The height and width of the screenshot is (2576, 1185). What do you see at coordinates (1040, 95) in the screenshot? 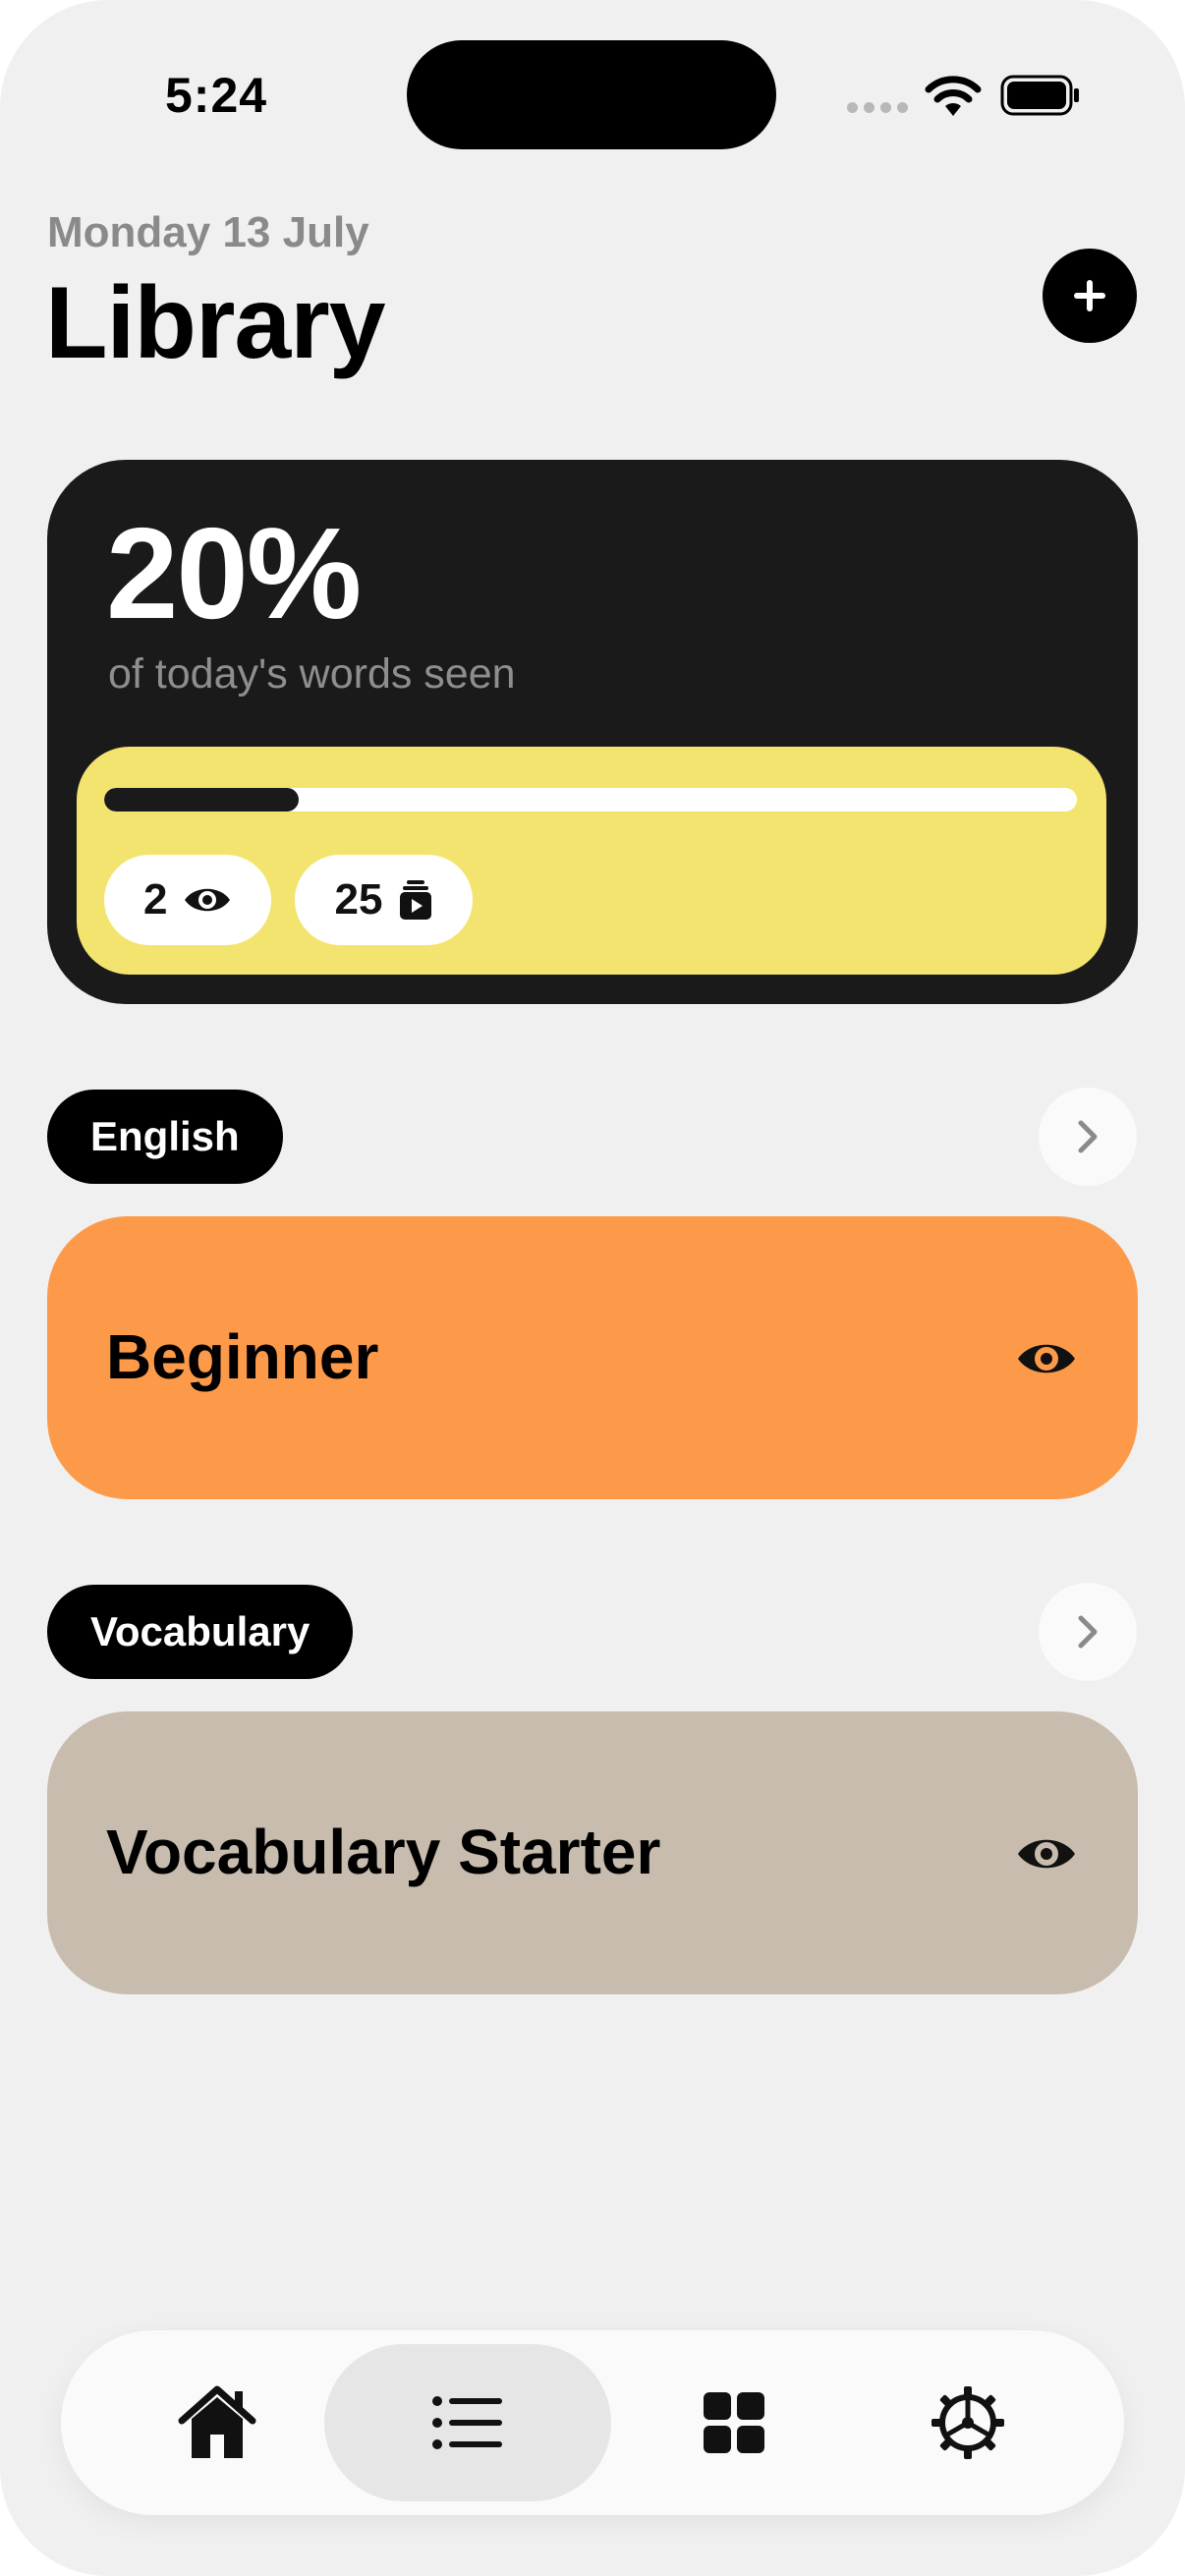
I see `battery-icon` at bounding box center [1040, 95].